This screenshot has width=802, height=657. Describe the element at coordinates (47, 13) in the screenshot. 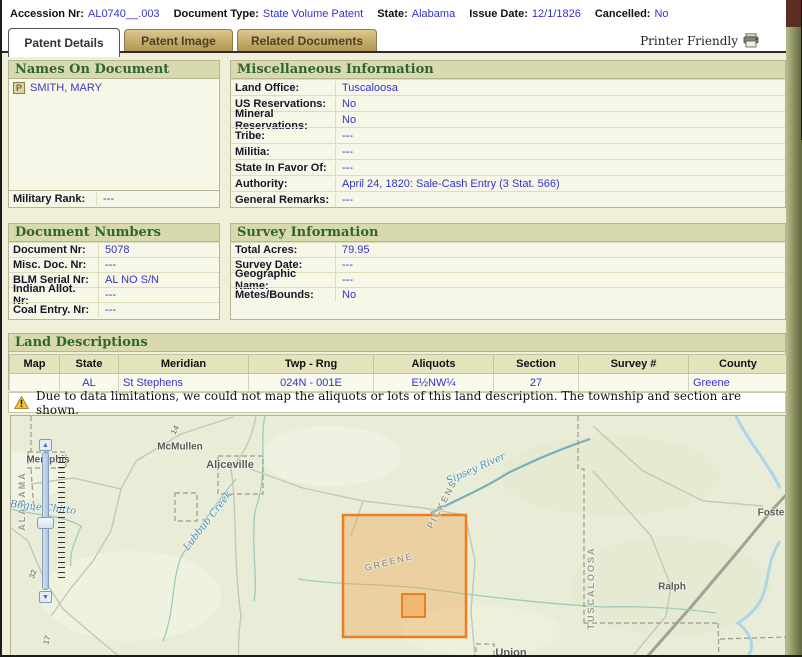

I see `accession-label: Accession Nr:` at that location.